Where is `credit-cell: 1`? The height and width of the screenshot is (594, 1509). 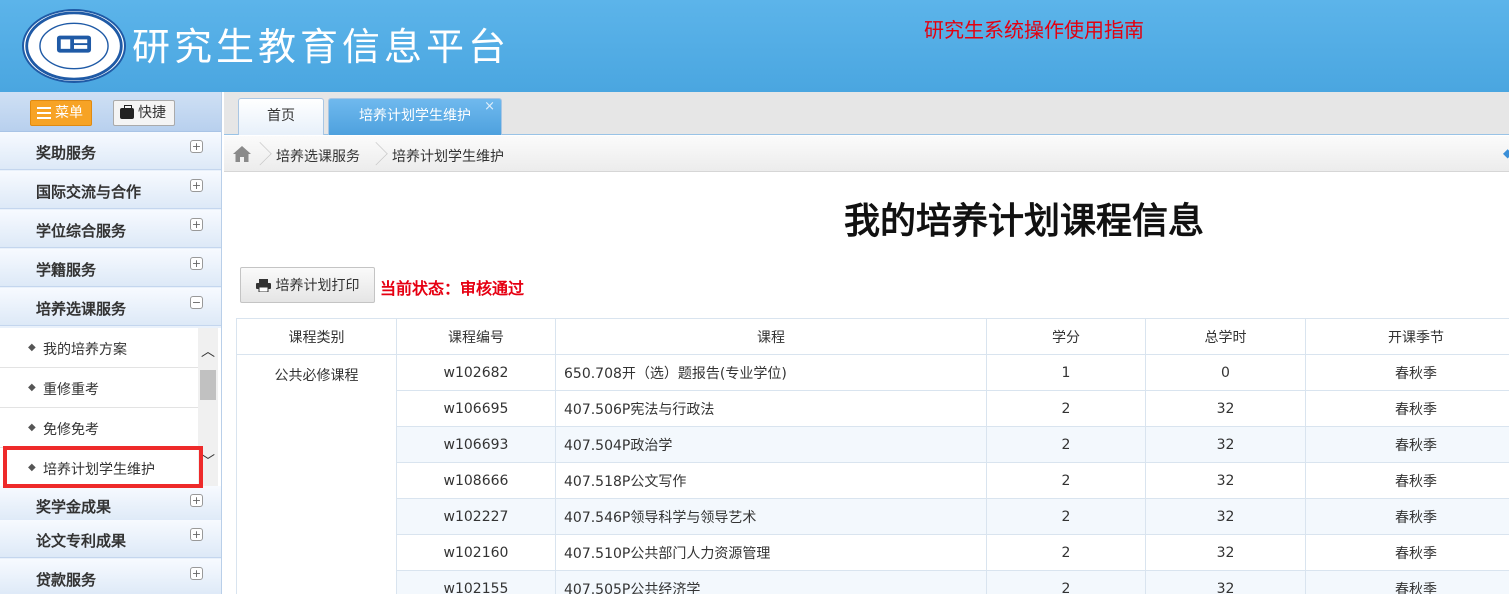
credit-cell: 1 is located at coordinates (1066, 372).